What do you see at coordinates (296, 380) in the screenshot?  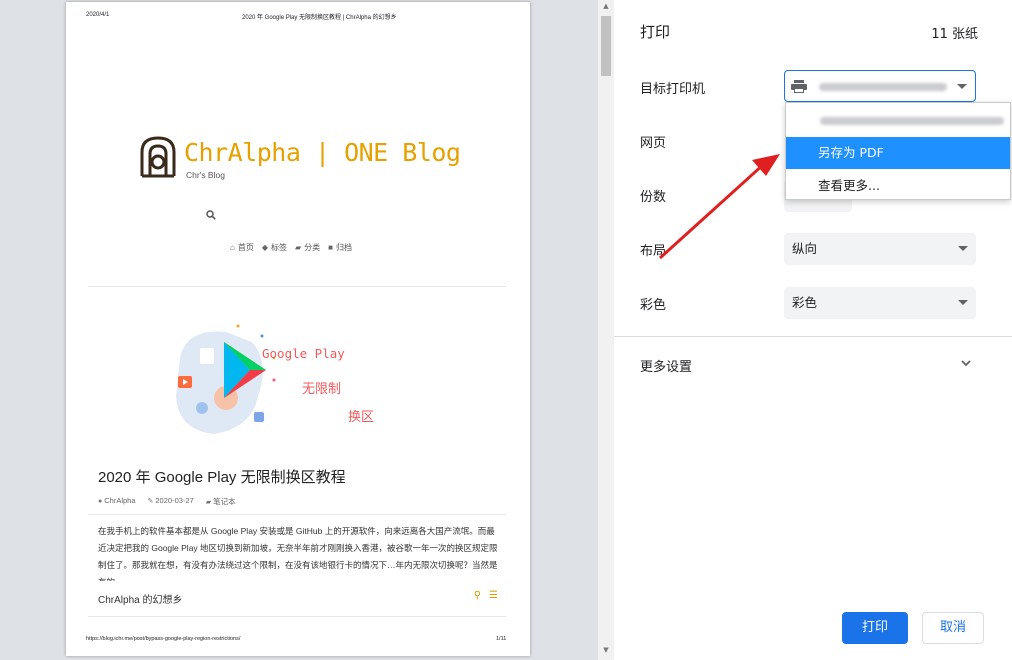 I see `post-banner-image: Google Play 无限制 换区` at bounding box center [296, 380].